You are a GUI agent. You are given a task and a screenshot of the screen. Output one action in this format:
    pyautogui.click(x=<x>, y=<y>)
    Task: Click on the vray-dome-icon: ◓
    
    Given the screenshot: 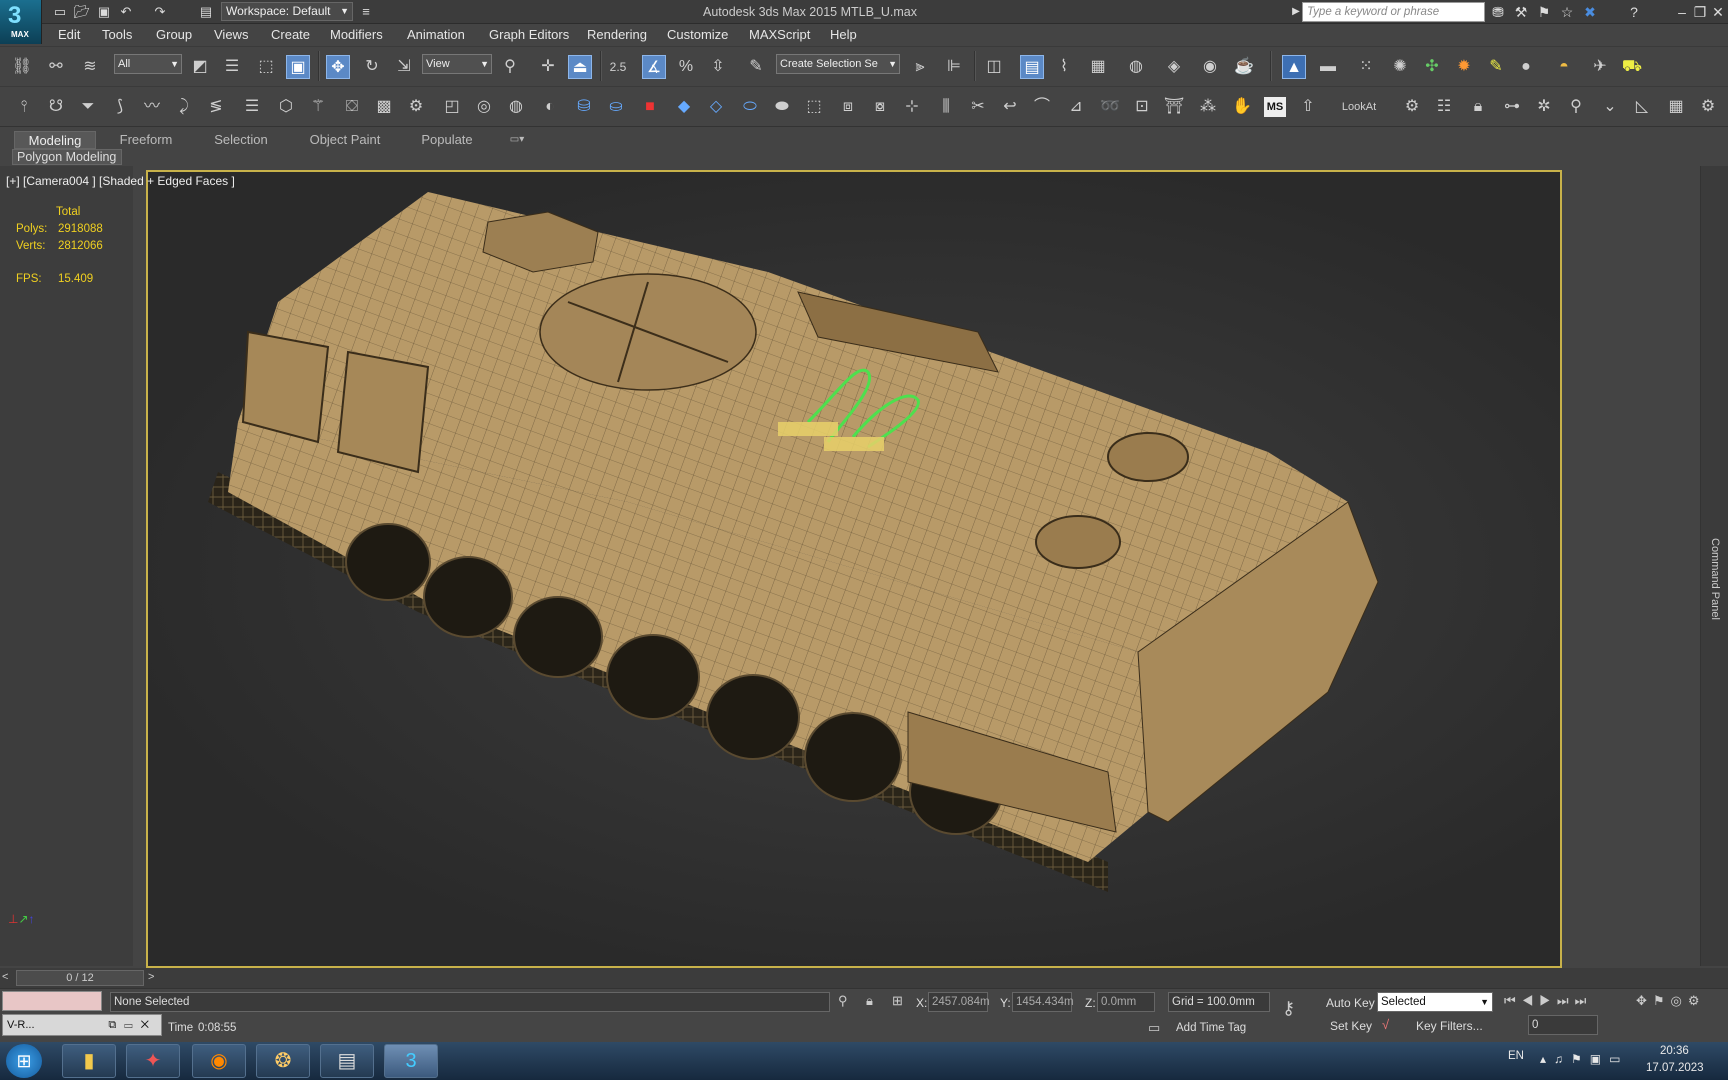 What is the action you would take?
    pyautogui.click(x=1564, y=67)
    